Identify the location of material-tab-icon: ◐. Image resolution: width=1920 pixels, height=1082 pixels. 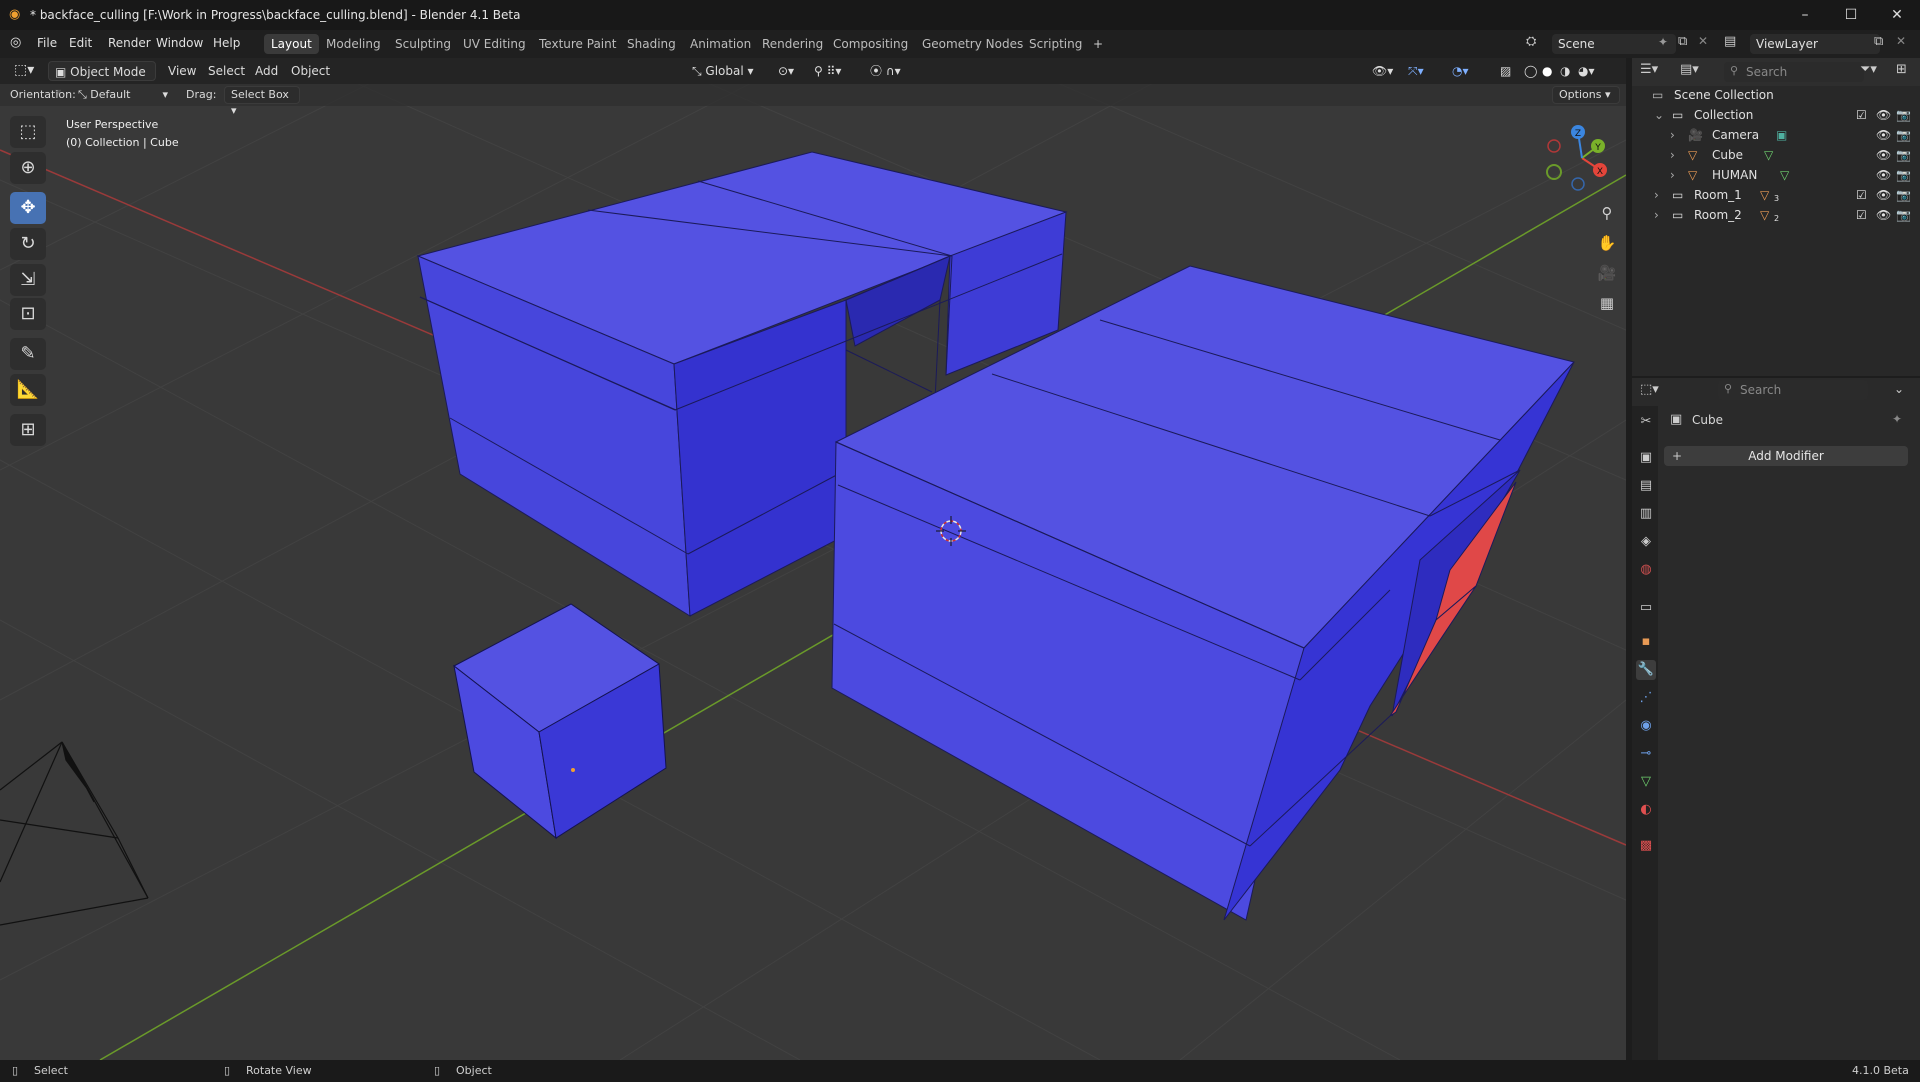
(1646, 810).